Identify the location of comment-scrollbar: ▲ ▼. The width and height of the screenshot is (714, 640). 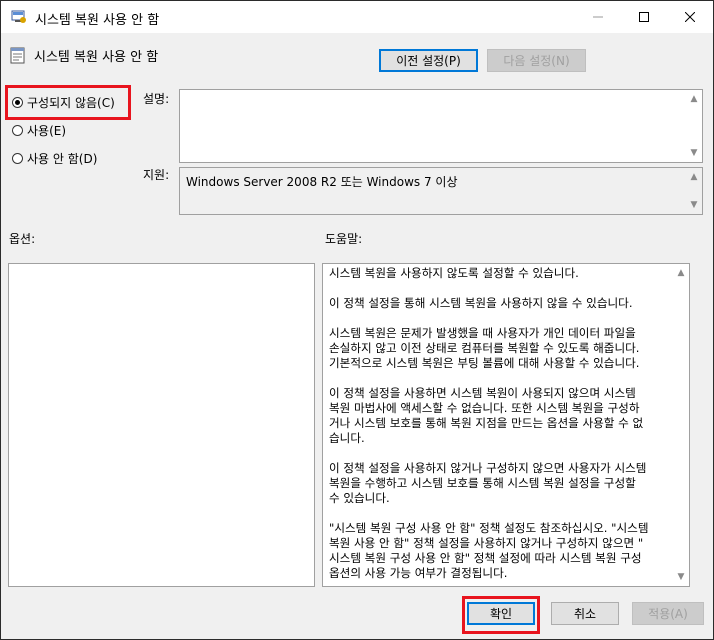
(694, 126).